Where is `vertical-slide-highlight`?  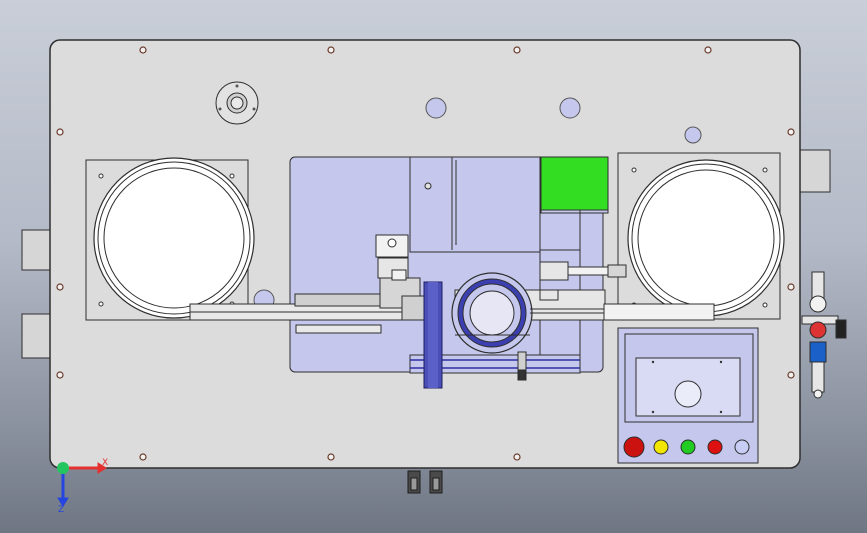
vertical-slide-highlight is located at coordinates (433, 335).